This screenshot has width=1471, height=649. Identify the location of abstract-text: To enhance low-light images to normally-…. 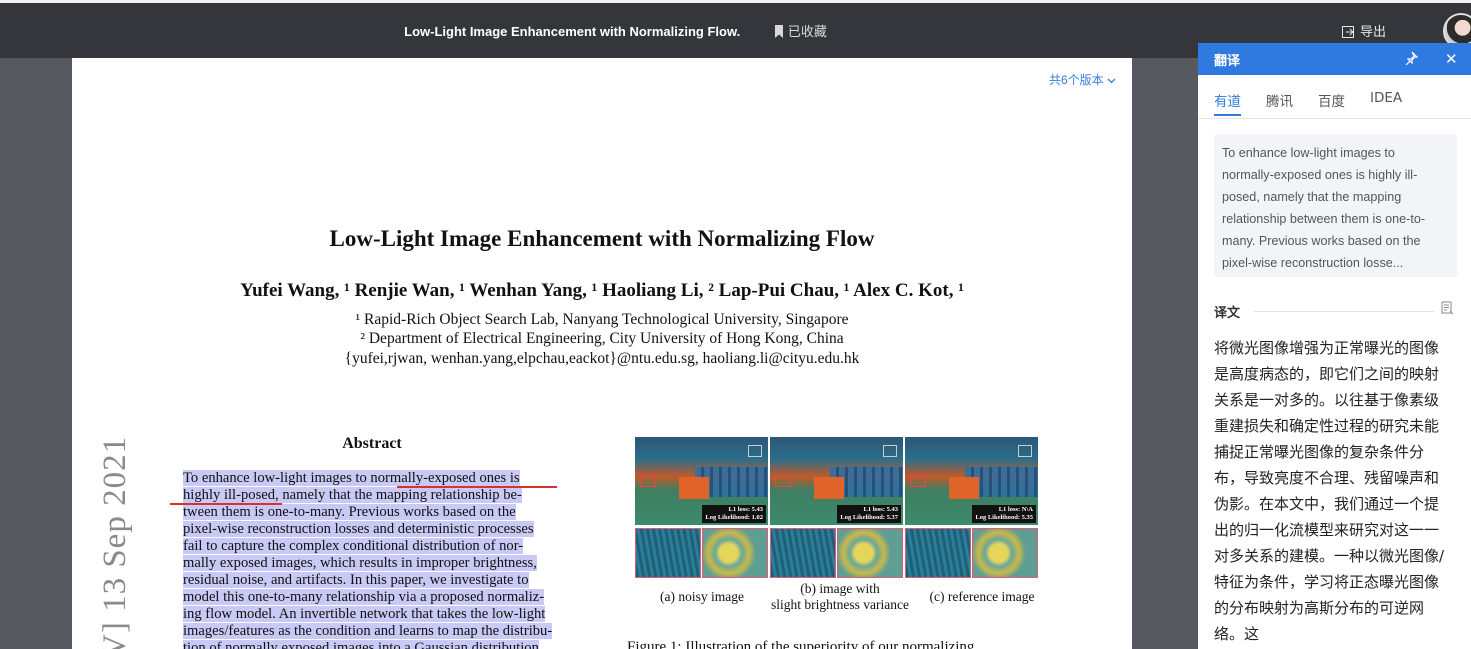
(373, 559).